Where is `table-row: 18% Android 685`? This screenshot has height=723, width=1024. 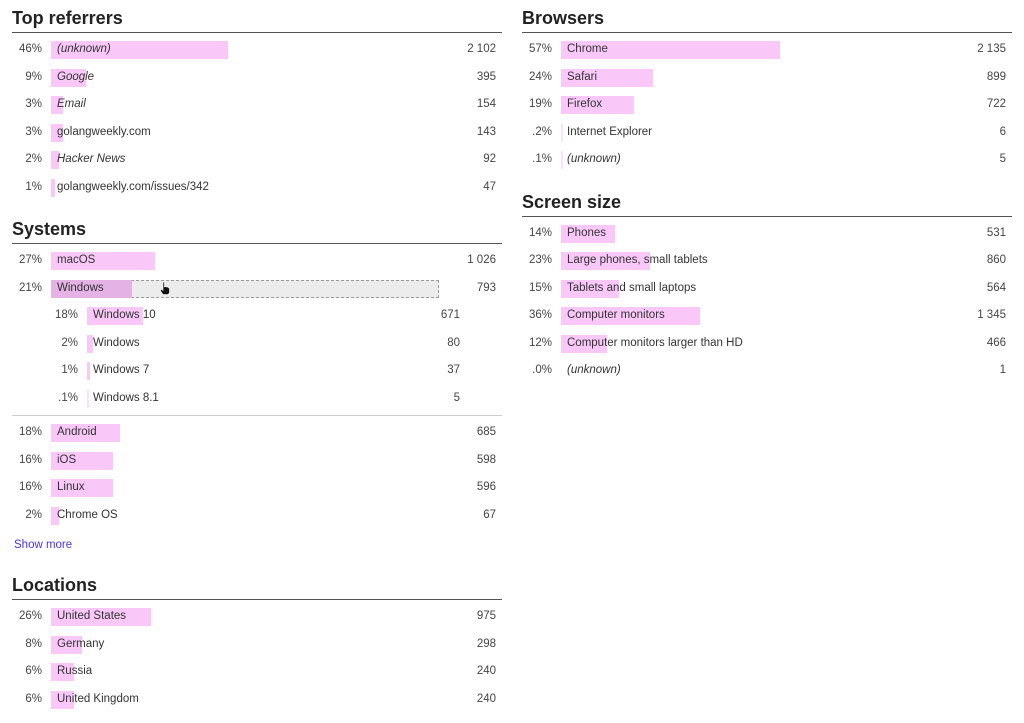 table-row: 18% Android 685 is located at coordinates (257, 433).